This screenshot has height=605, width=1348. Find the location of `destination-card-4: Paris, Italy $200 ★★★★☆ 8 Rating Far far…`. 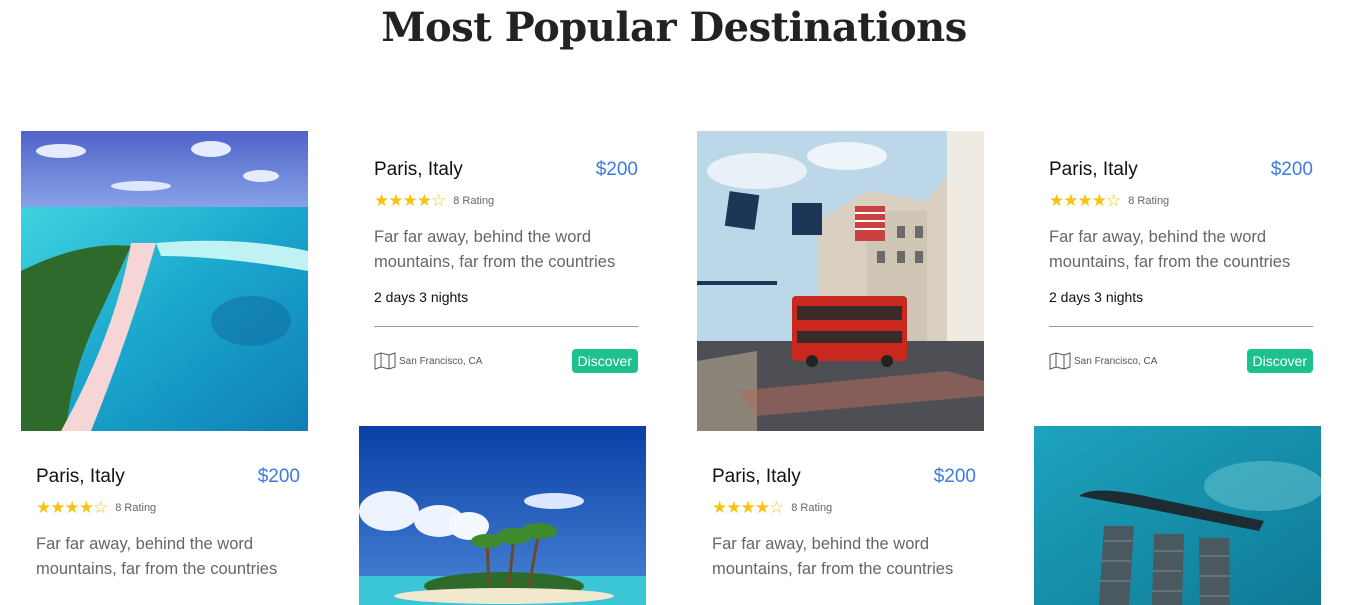

destination-card-4: Paris, Italy $200 ★★★★☆ 8 Rating Far far… is located at coordinates (1181, 266).